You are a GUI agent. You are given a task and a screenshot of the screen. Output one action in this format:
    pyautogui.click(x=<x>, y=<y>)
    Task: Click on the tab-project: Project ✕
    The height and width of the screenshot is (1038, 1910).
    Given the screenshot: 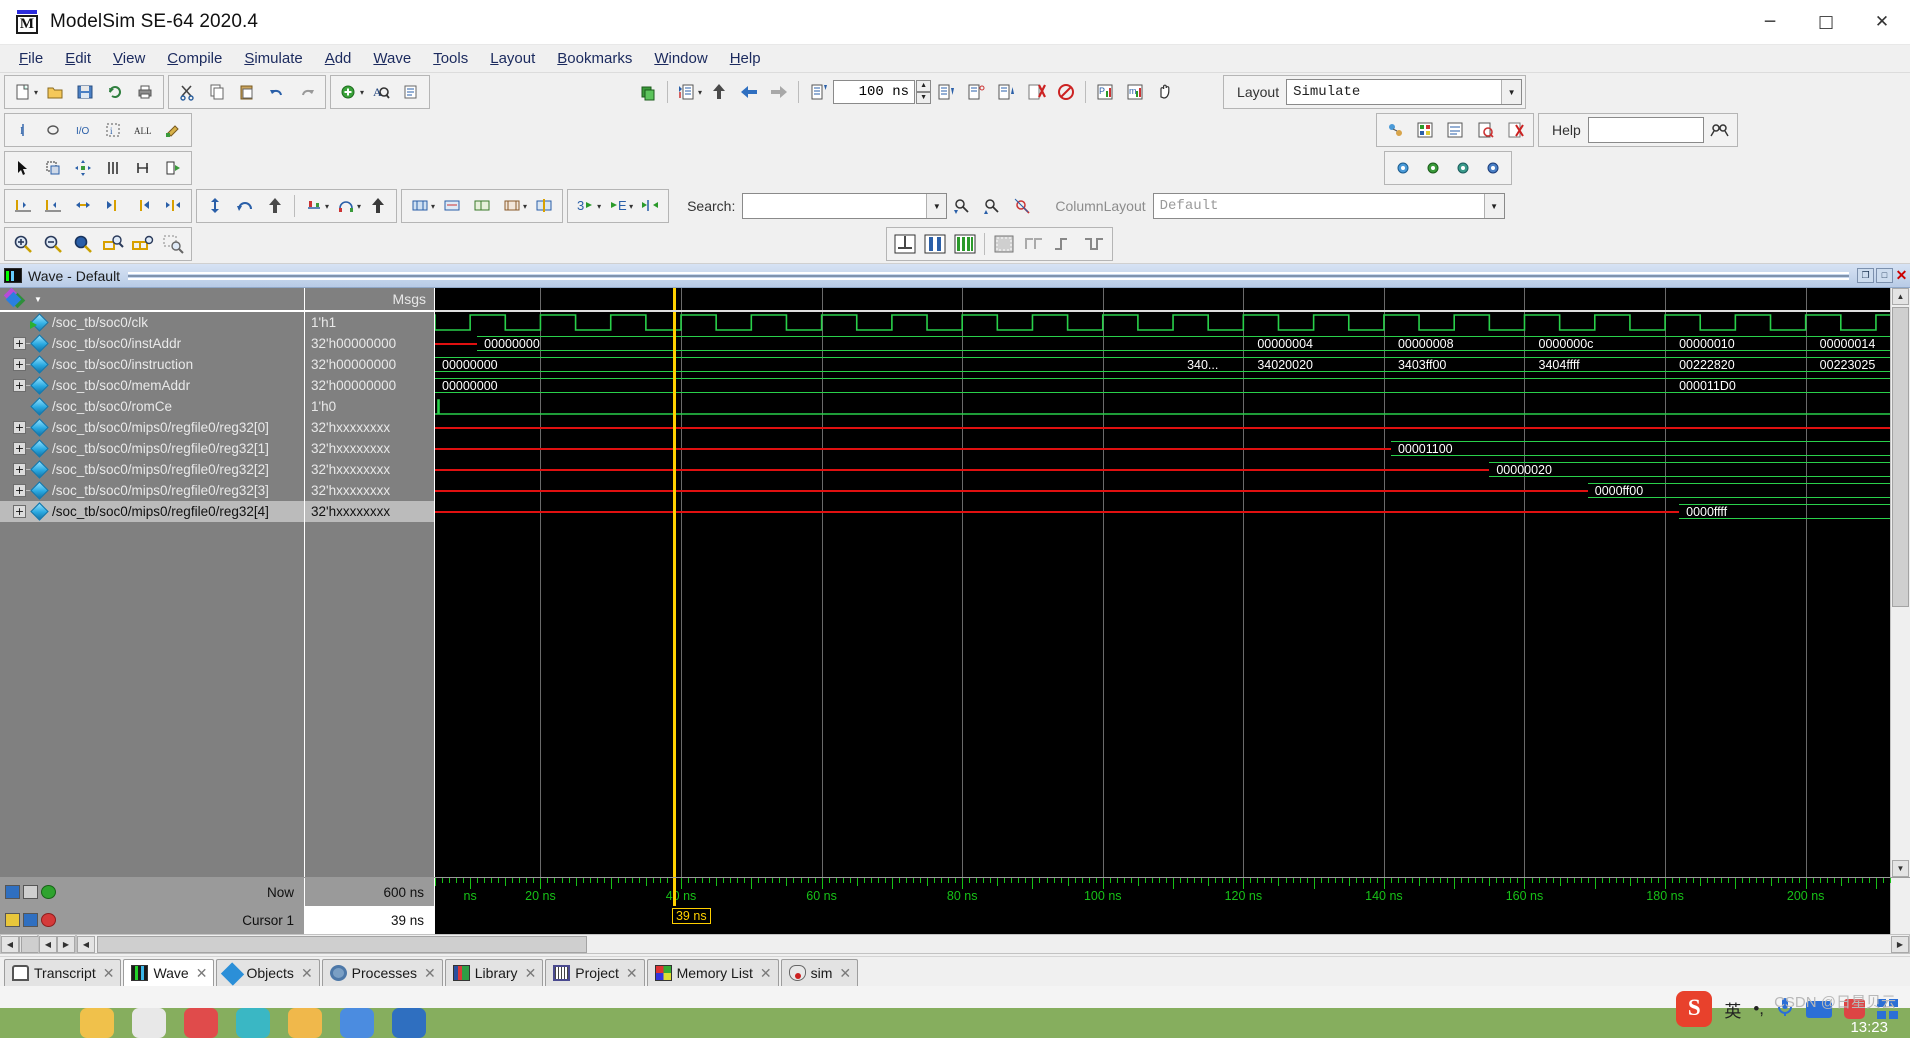 What is the action you would take?
    pyautogui.click(x=595, y=972)
    